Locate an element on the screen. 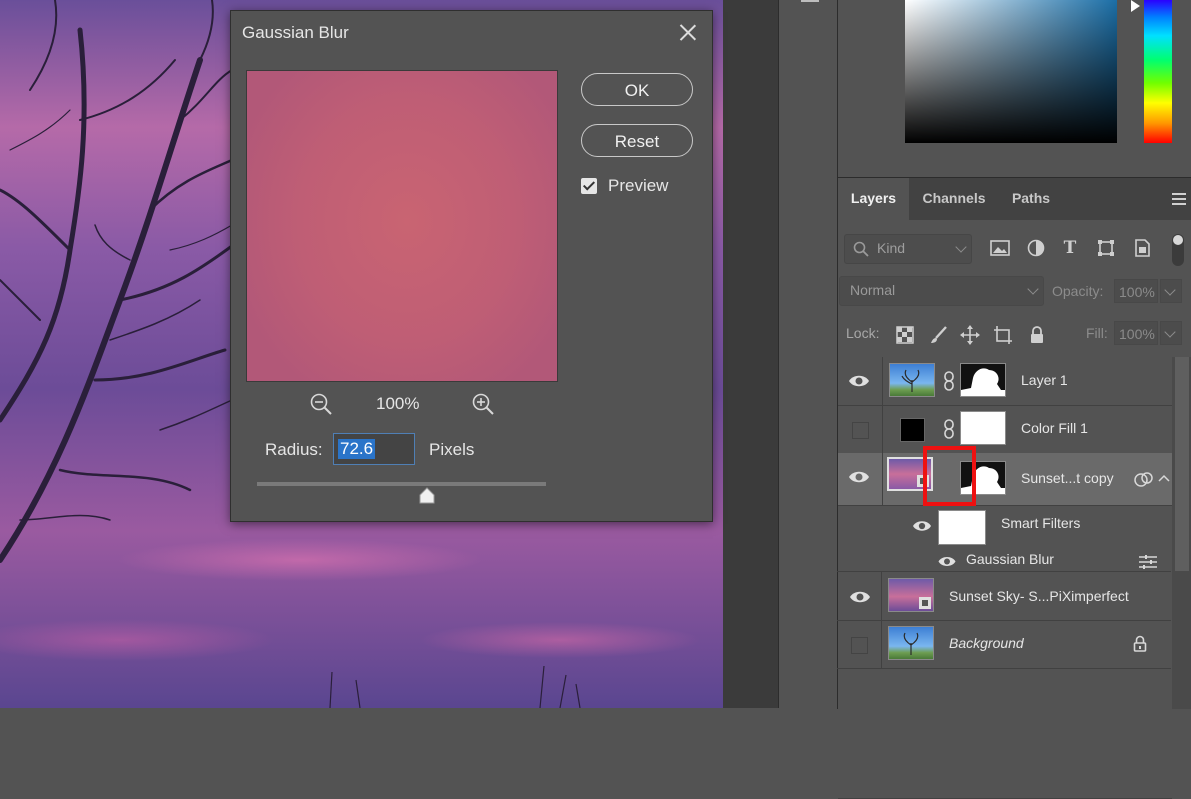 This screenshot has width=1191, height=799. panel-tabs: Layers Channels Paths is located at coordinates (1014, 199).